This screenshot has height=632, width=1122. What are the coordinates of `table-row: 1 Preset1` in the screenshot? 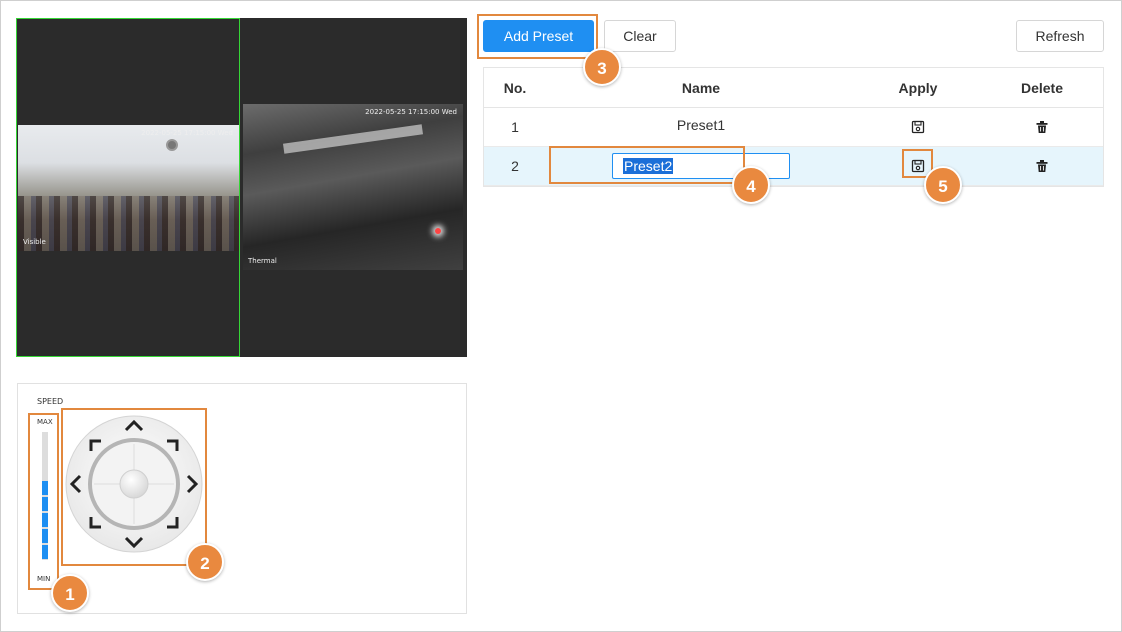 It's located at (793, 127).